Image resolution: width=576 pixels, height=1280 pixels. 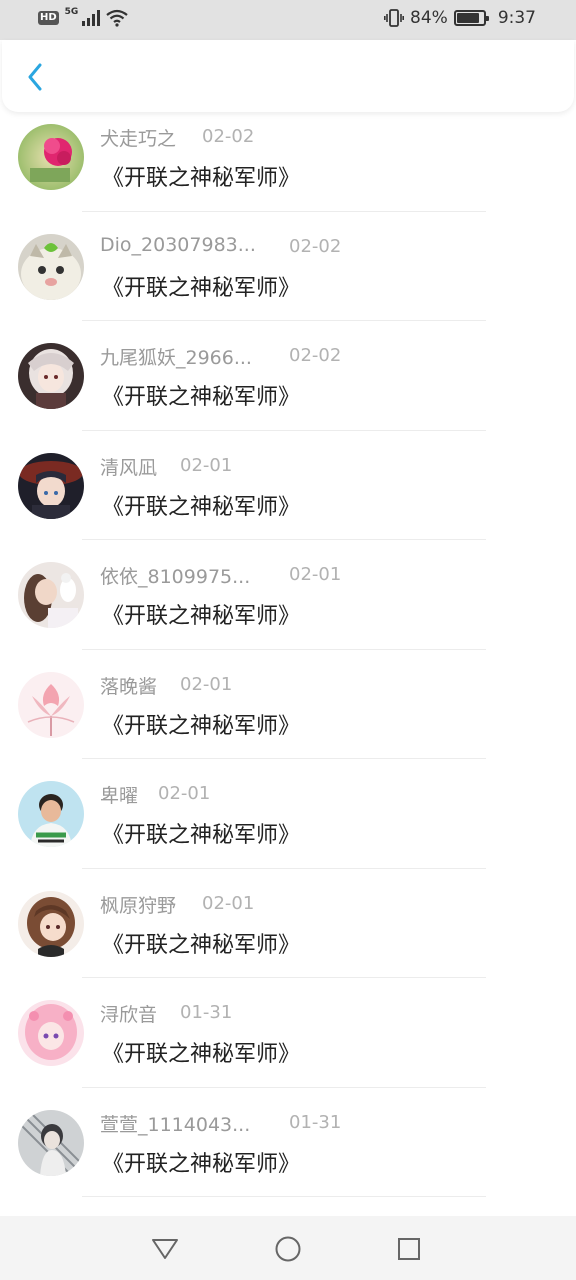 What do you see at coordinates (288, 1033) in the screenshot?
I see `list-item: 浔欣音 01-31 《开联之神秘军师》` at bounding box center [288, 1033].